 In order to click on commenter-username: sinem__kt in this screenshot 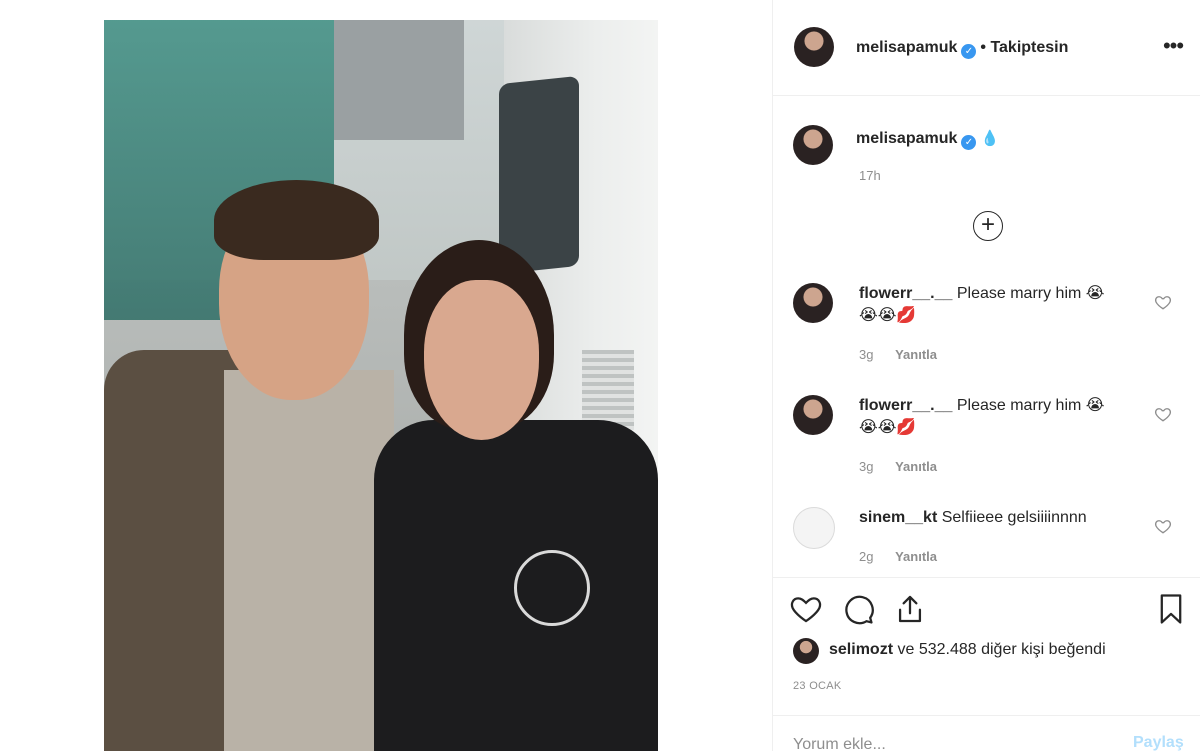, I will do `click(898, 517)`.